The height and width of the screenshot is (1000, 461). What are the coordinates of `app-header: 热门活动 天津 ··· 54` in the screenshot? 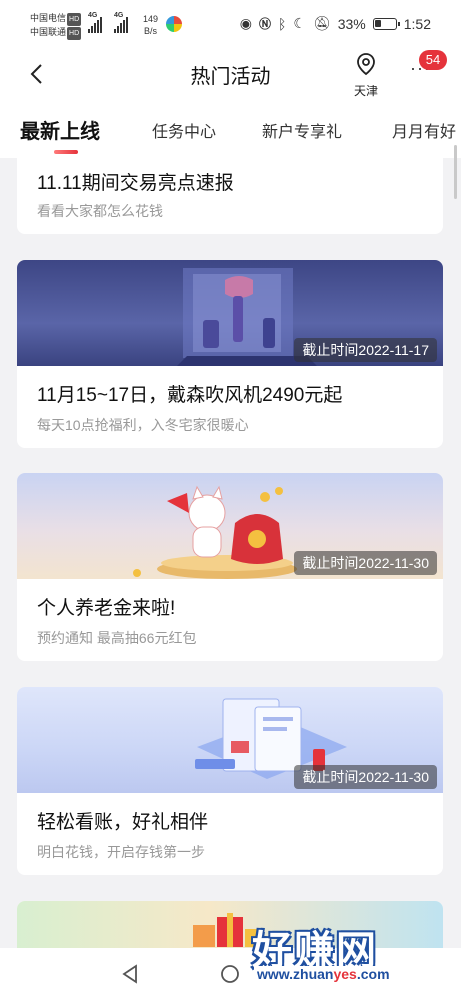 It's located at (230, 75).